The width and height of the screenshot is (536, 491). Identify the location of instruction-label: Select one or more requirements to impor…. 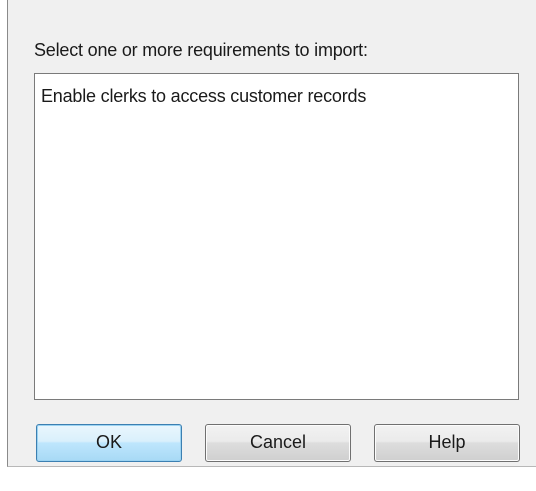
(201, 50).